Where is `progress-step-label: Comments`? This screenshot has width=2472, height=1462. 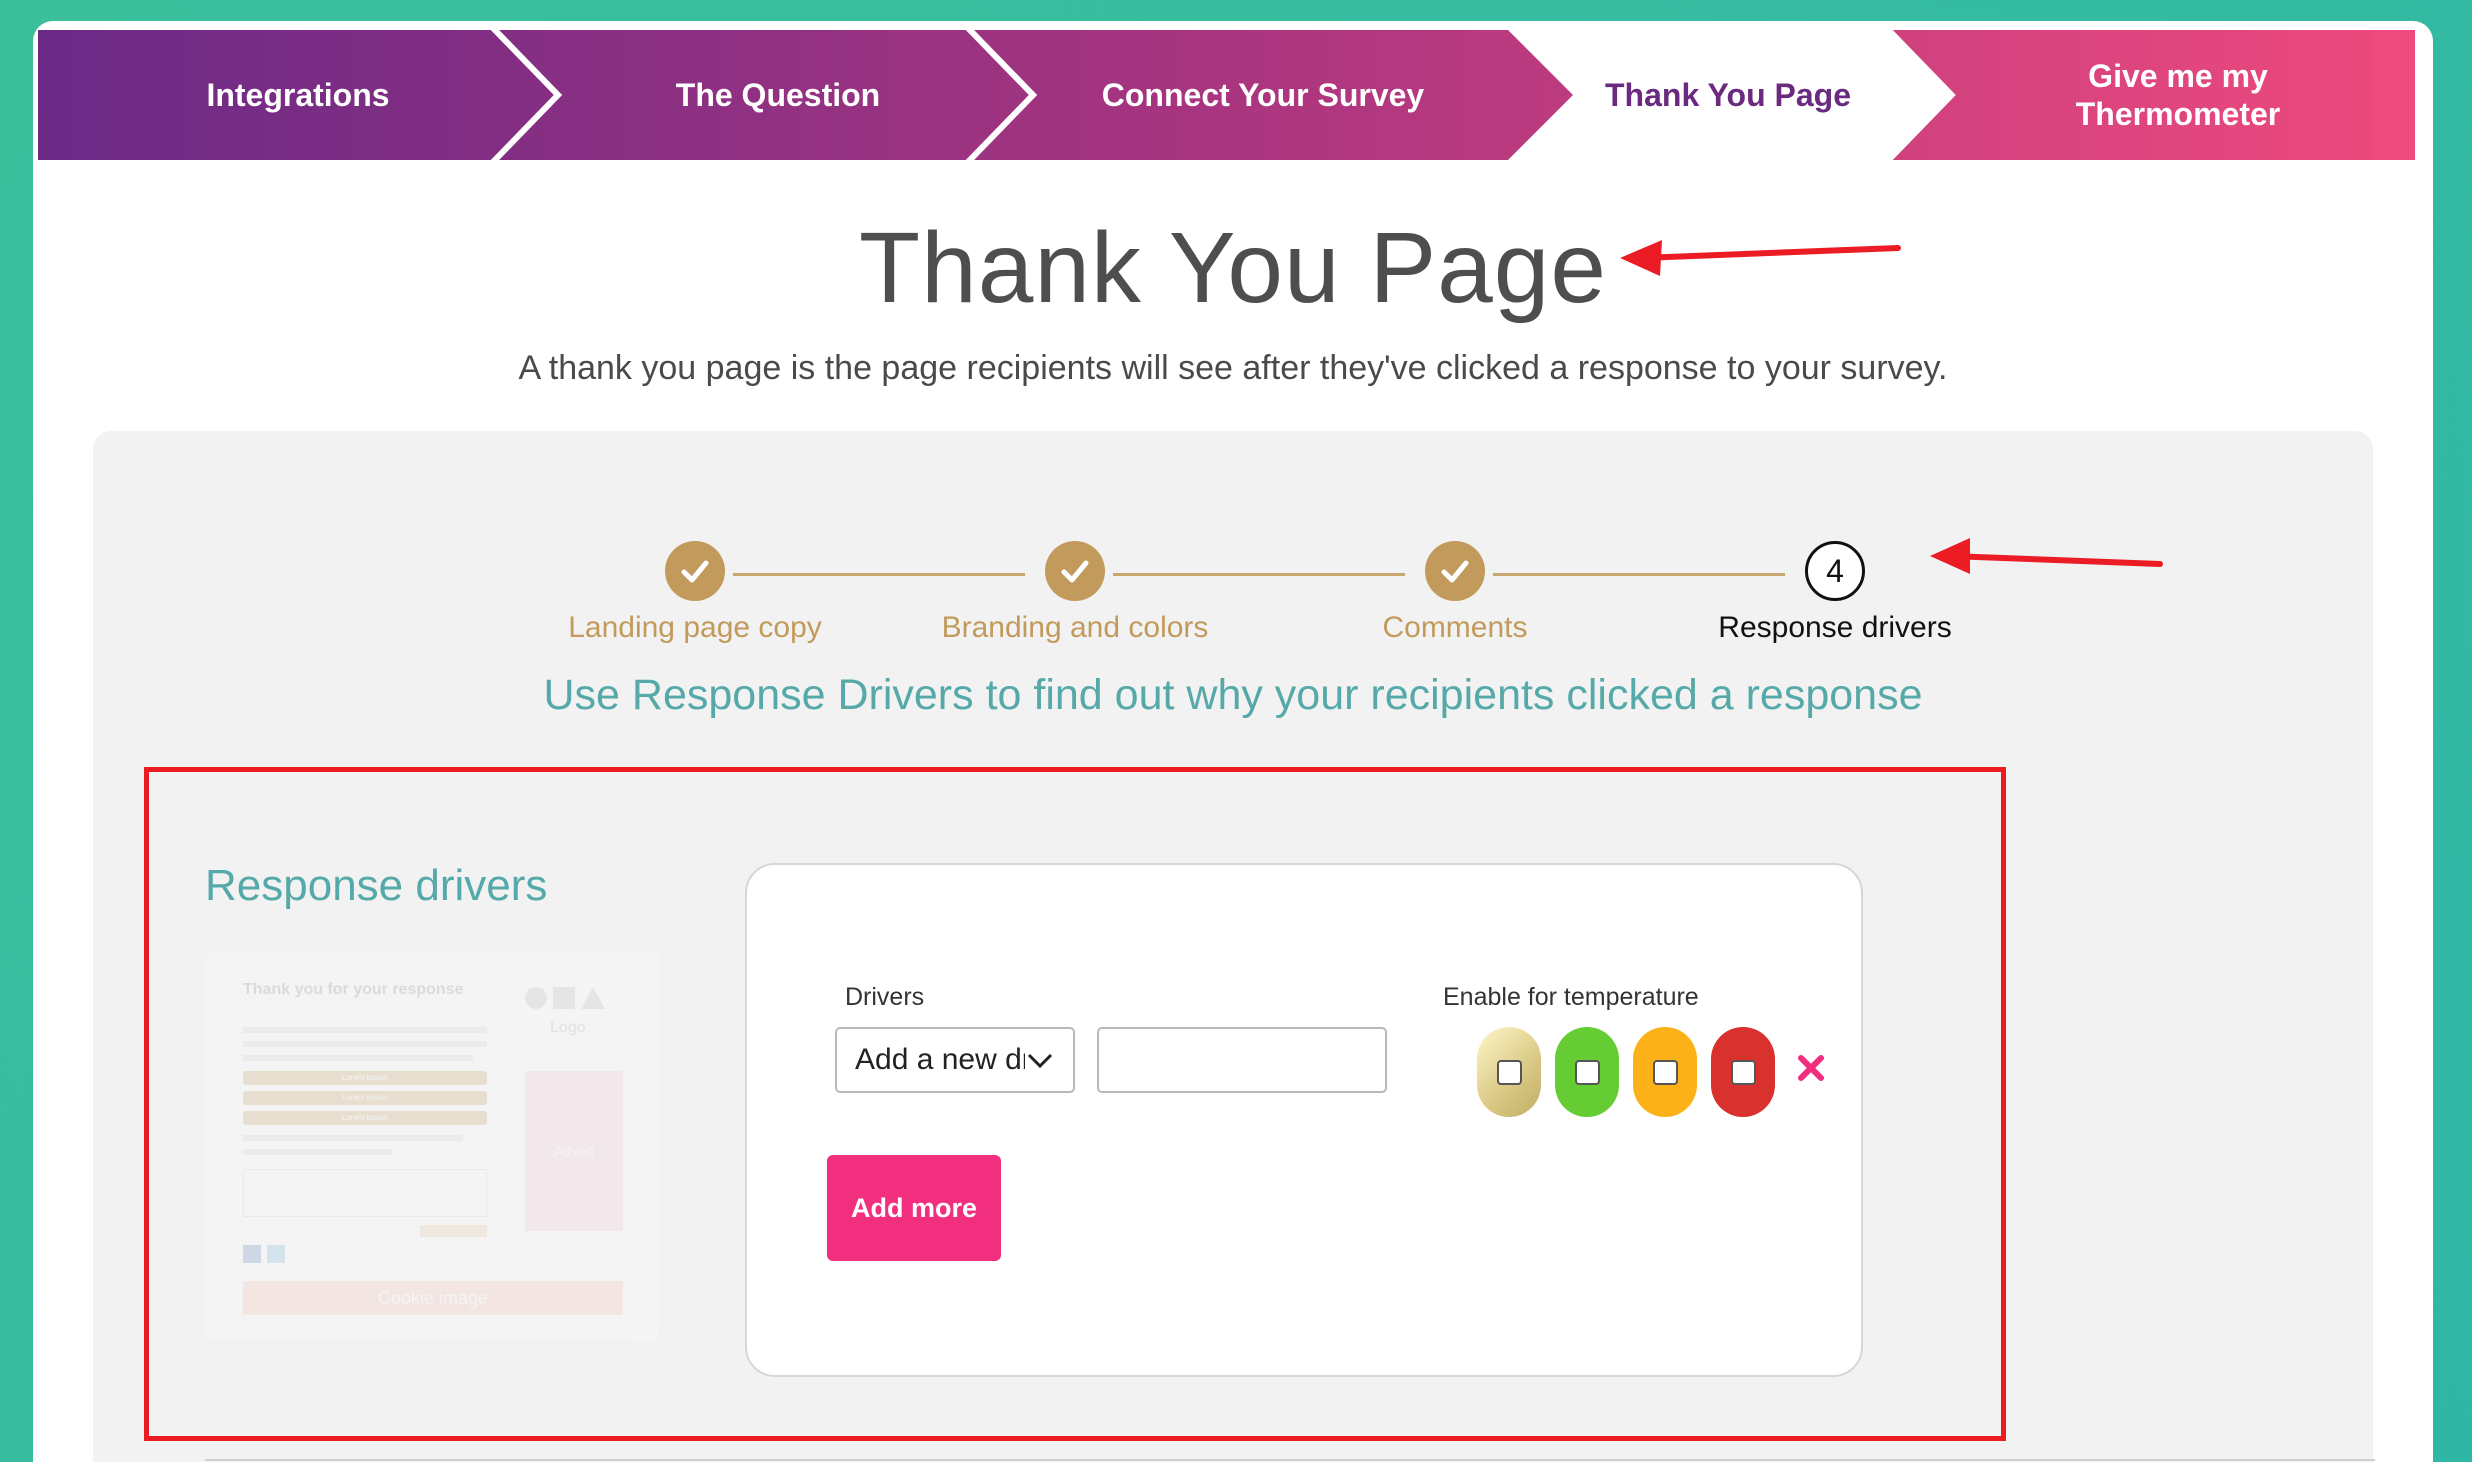
progress-step-label: Comments is located at coordinates (1455, 627).